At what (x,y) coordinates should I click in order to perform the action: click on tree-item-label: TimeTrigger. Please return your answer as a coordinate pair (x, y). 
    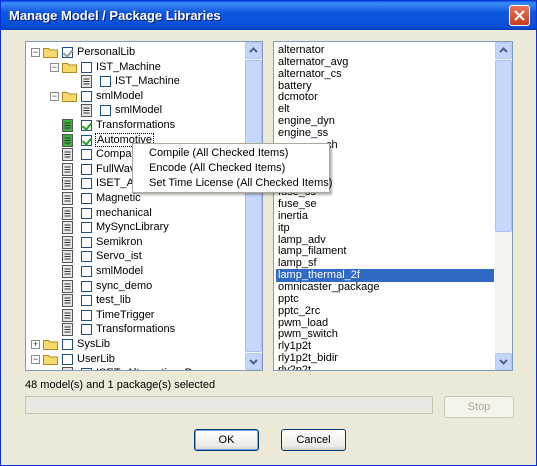
    Looking at the image, I should click on (125, 314).